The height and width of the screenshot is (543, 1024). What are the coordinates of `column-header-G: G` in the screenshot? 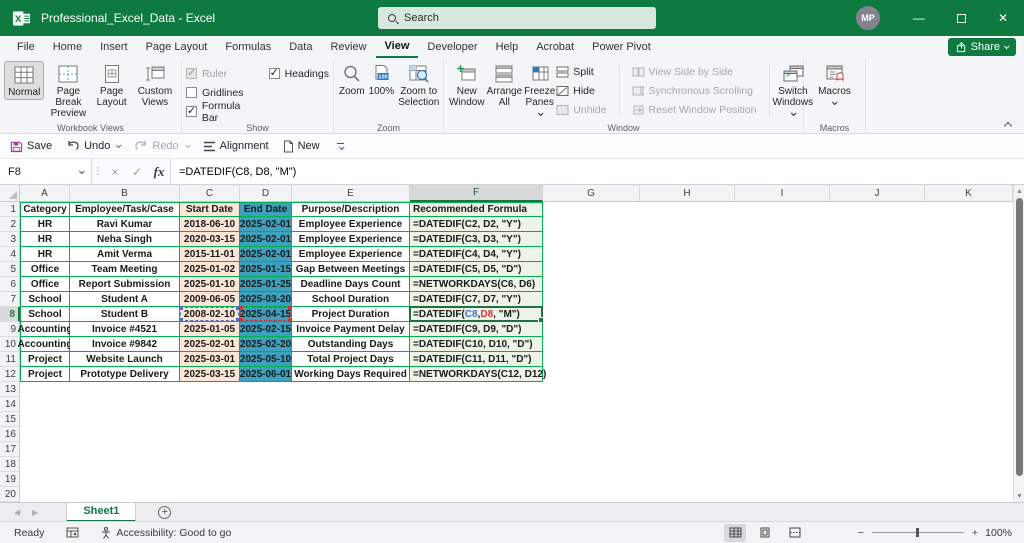 It's located at (591, 193).